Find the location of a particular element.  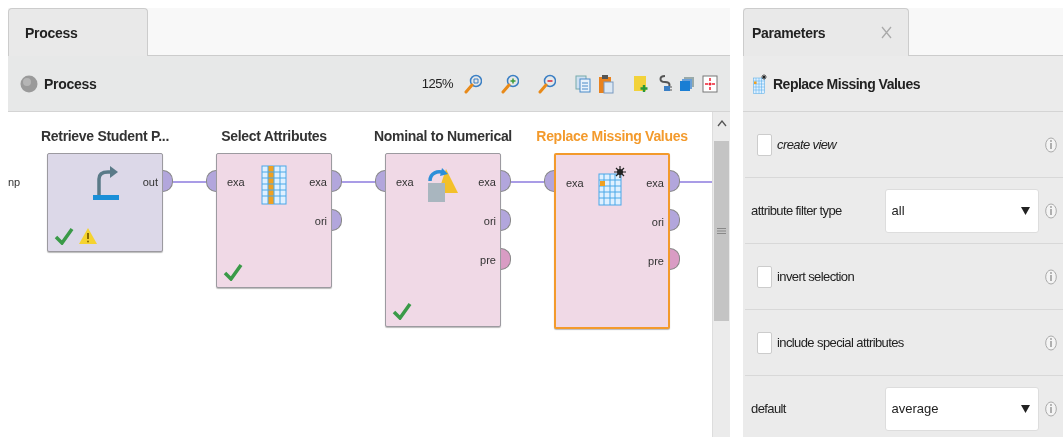

grip-icon is located at coordinates (721, 231).